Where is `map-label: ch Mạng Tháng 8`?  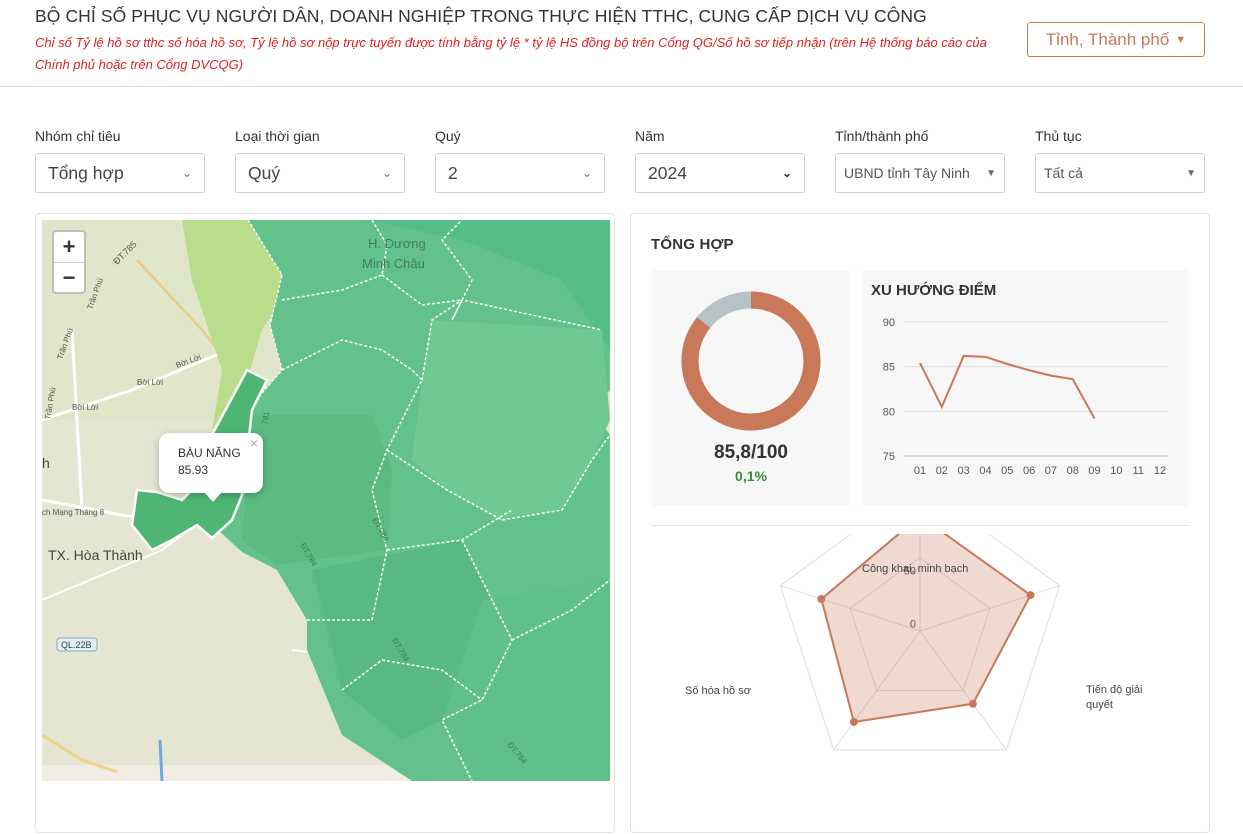 map-label: ch Mạng Tháng 8 is located at coordinates (73, 512).